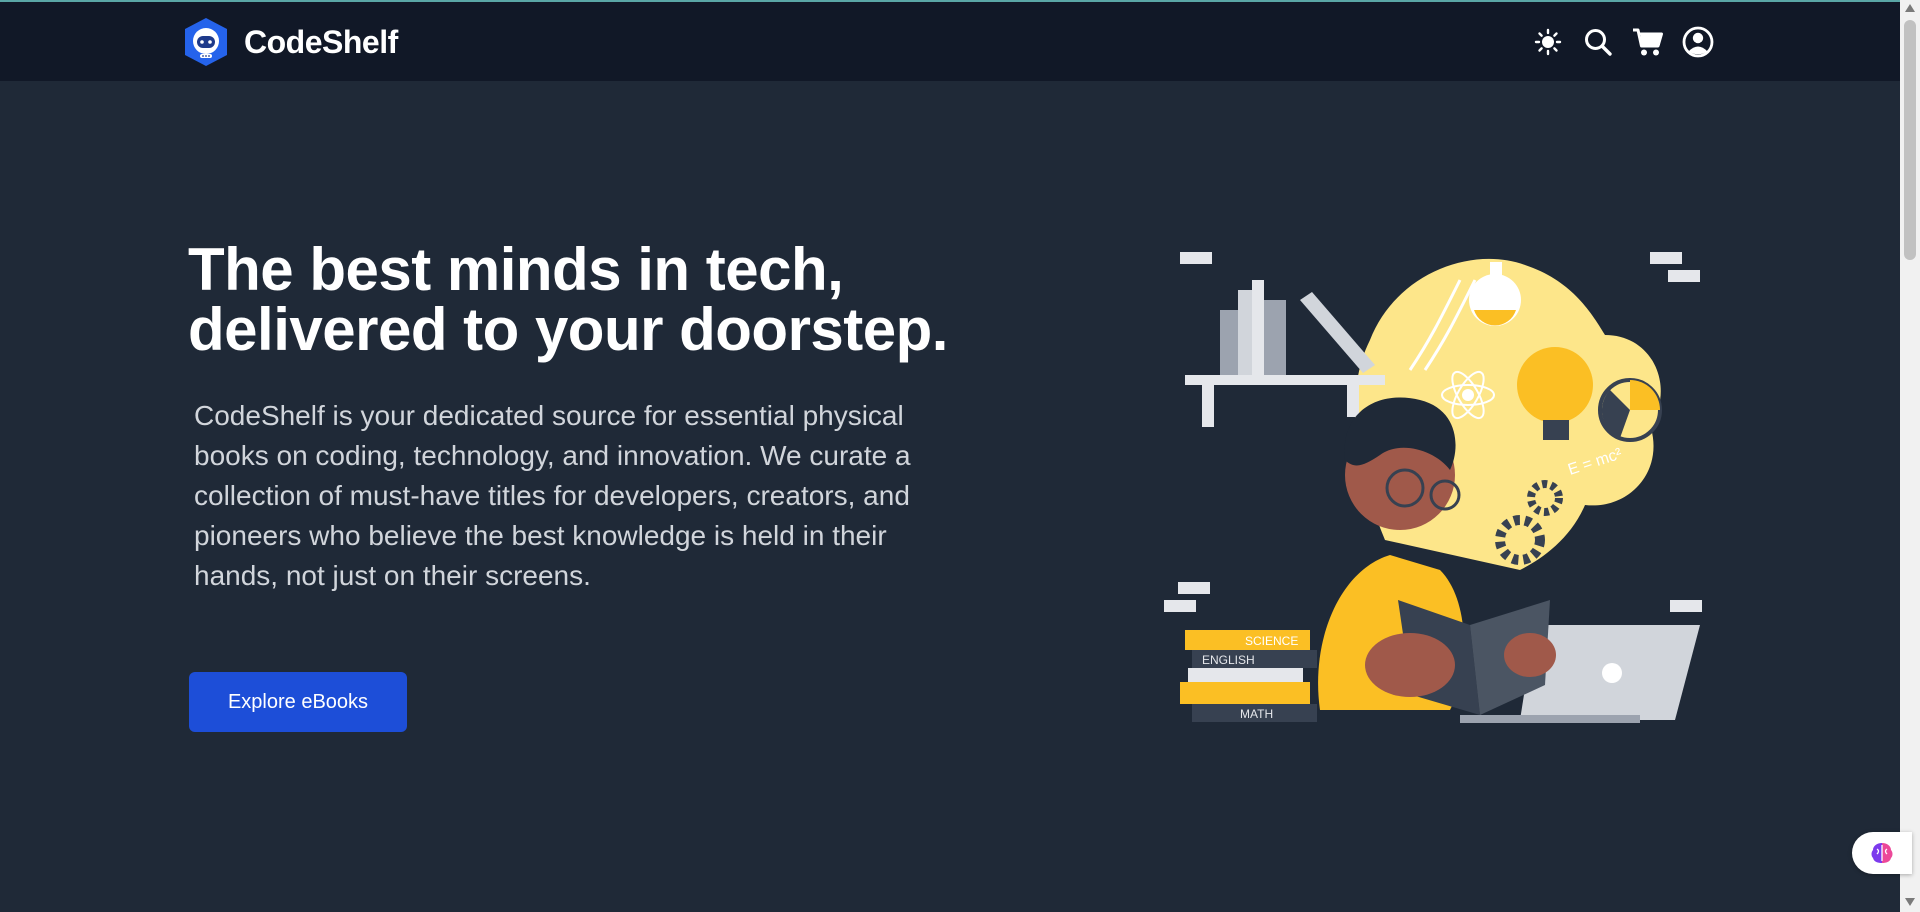  I want to click on nav-actions, so click(1623, 42).